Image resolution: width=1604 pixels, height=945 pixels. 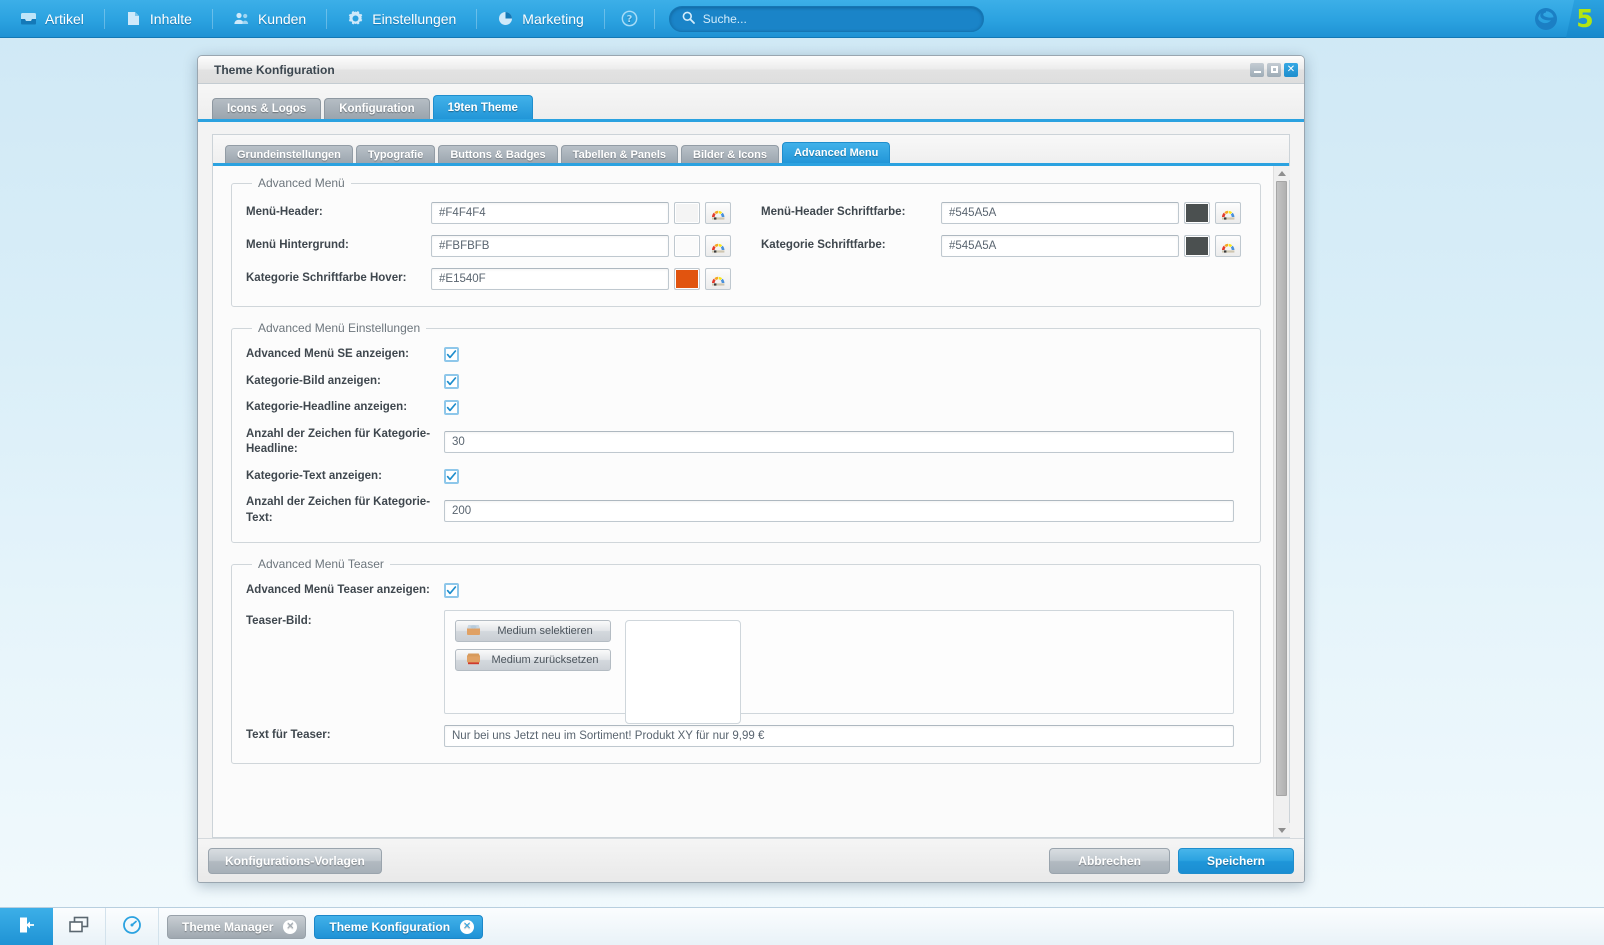 What do you see at coordinates (545, 630) in the screenshot?
I see `select-media-label: Medium selektieren` at bounding box center [545, 630].